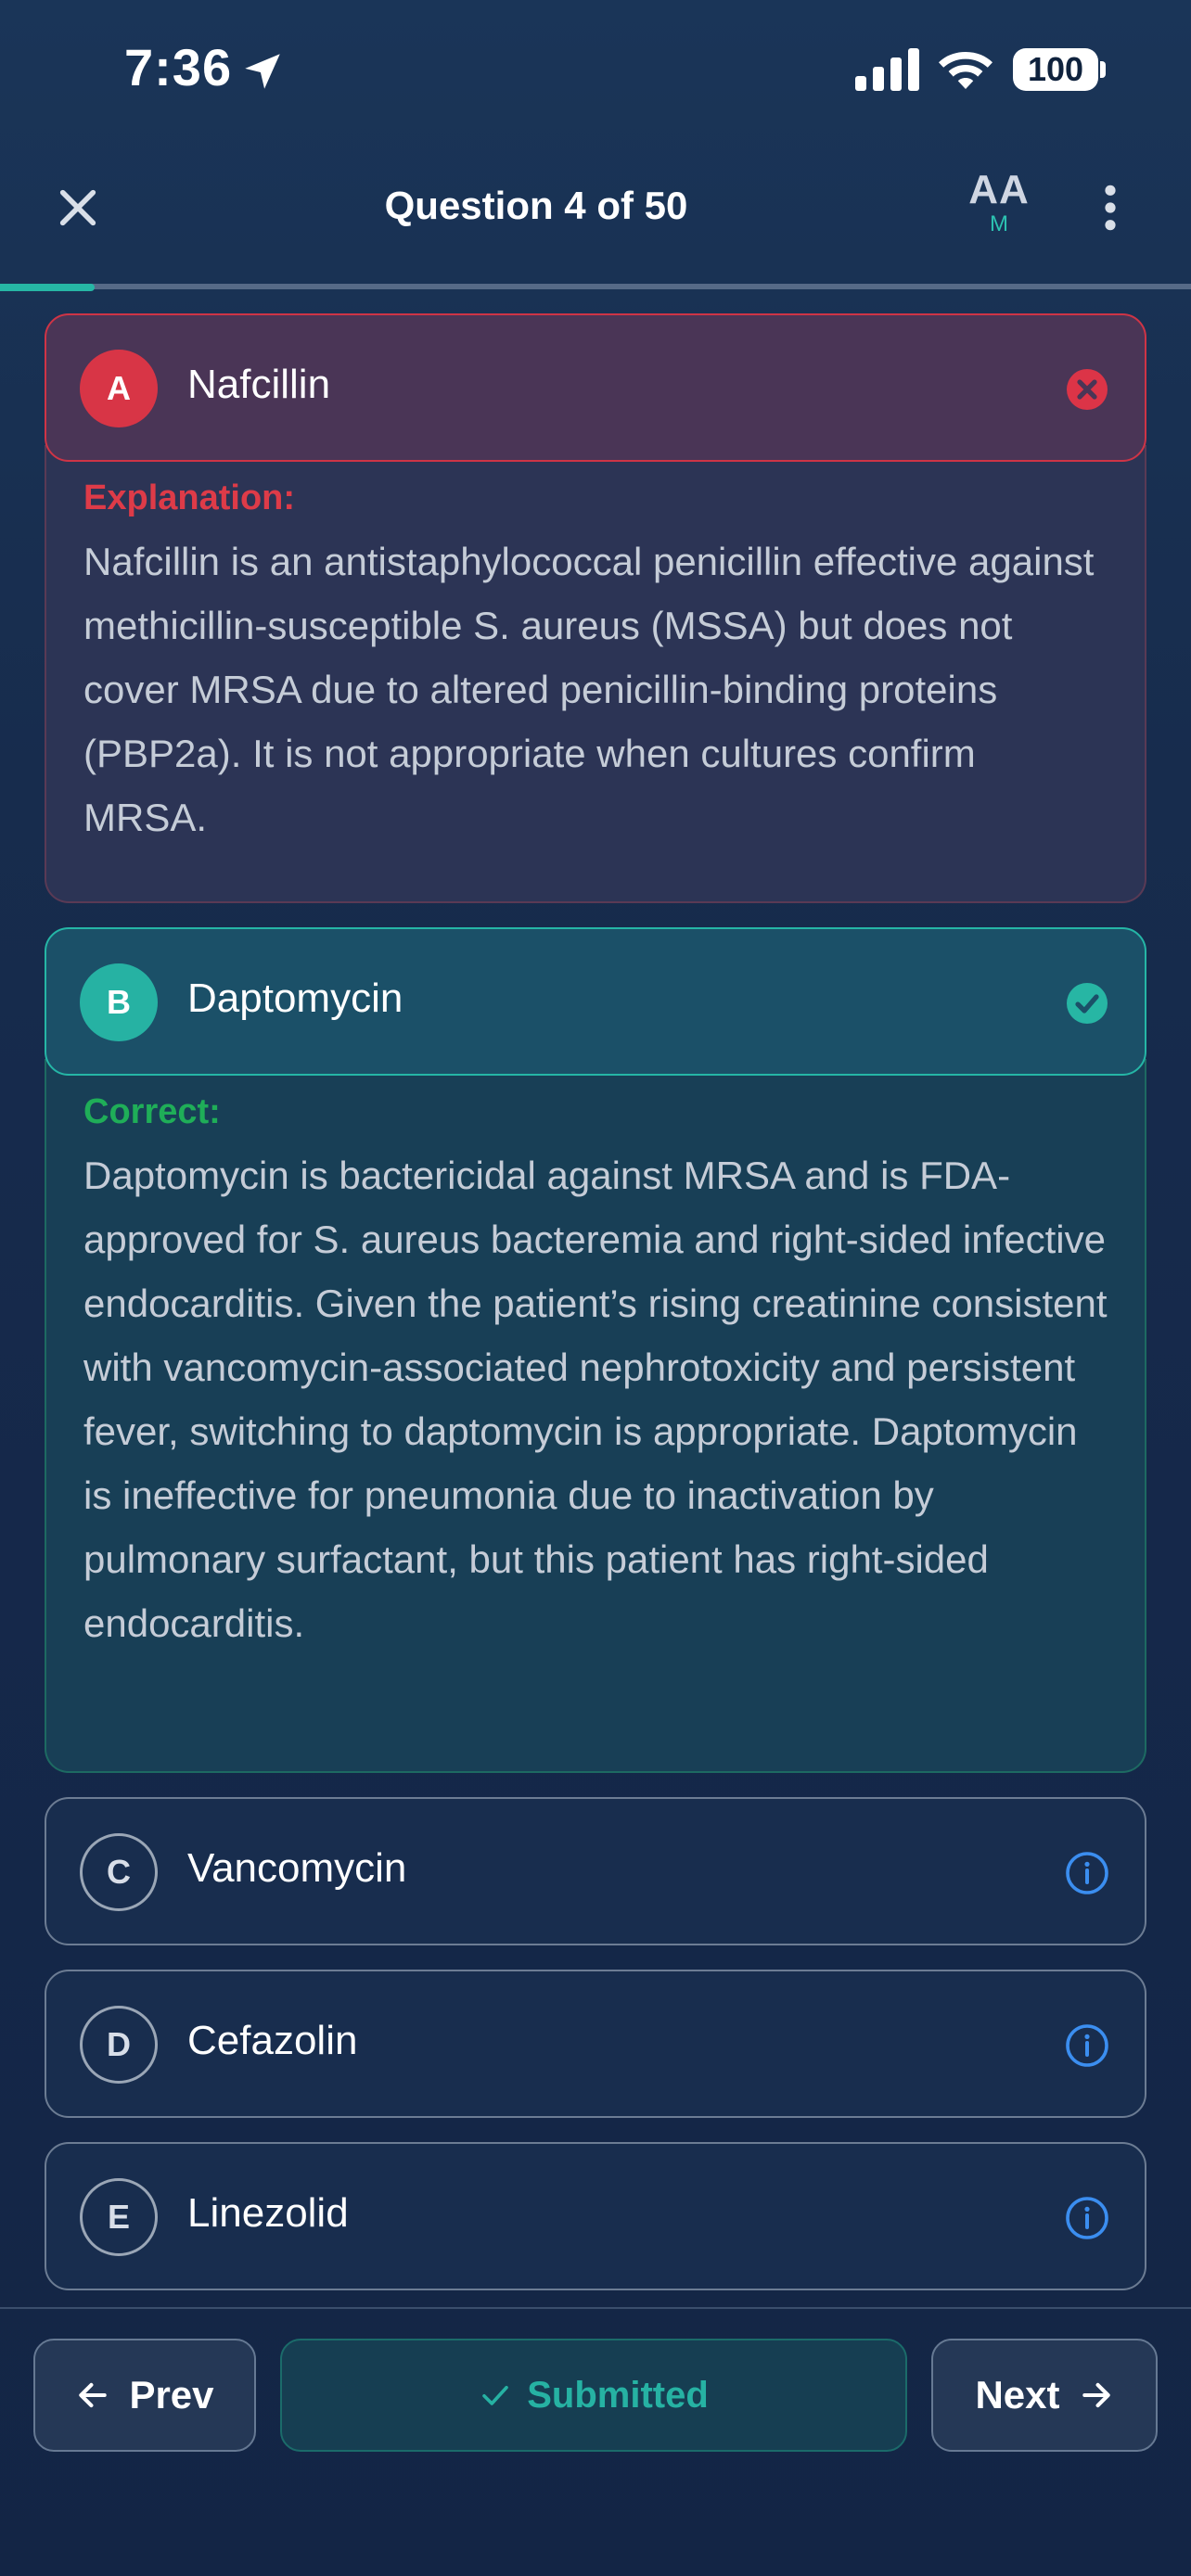 This screenshot has width=1191, height=2576. I want to click on status-time: 7:36, so click(178, 67).